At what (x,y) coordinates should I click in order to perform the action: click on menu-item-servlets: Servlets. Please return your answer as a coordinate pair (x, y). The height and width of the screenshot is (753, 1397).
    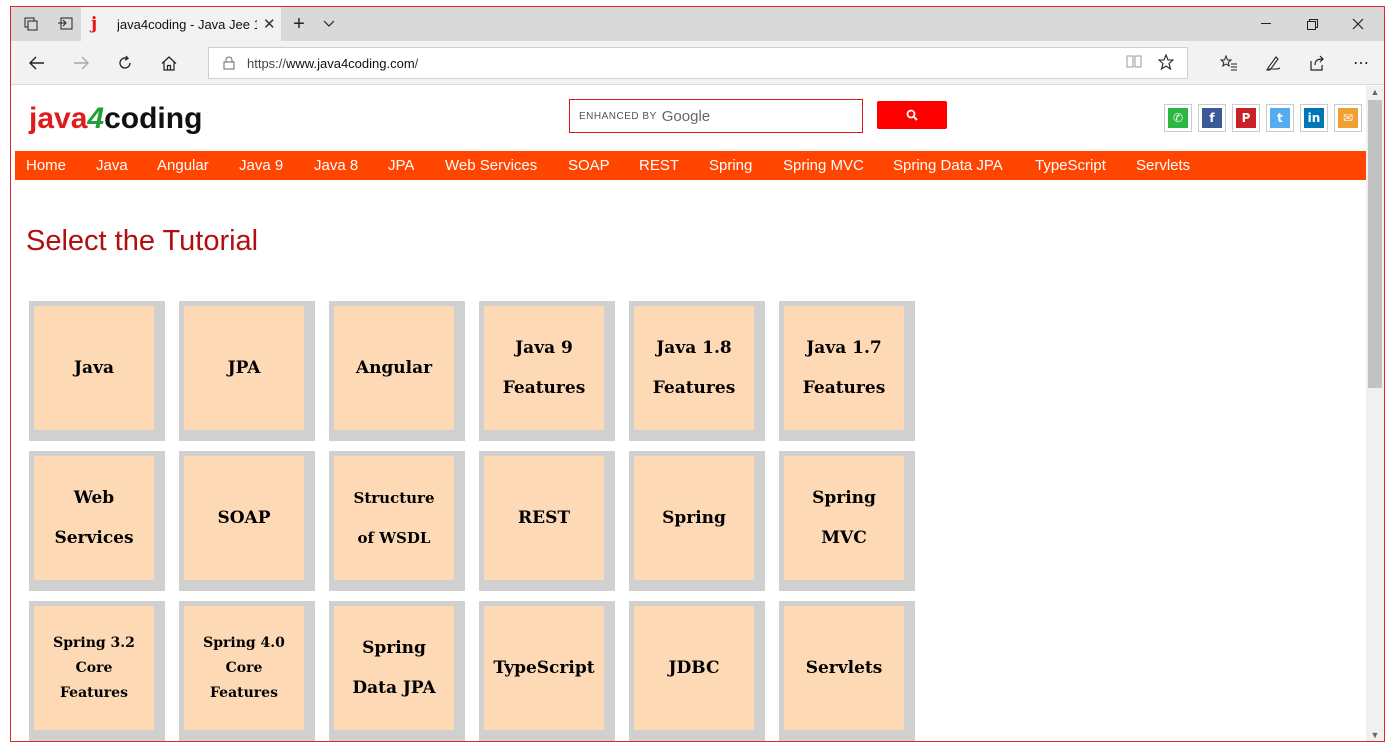
    Looking at the image, I should click on (1163, 165).